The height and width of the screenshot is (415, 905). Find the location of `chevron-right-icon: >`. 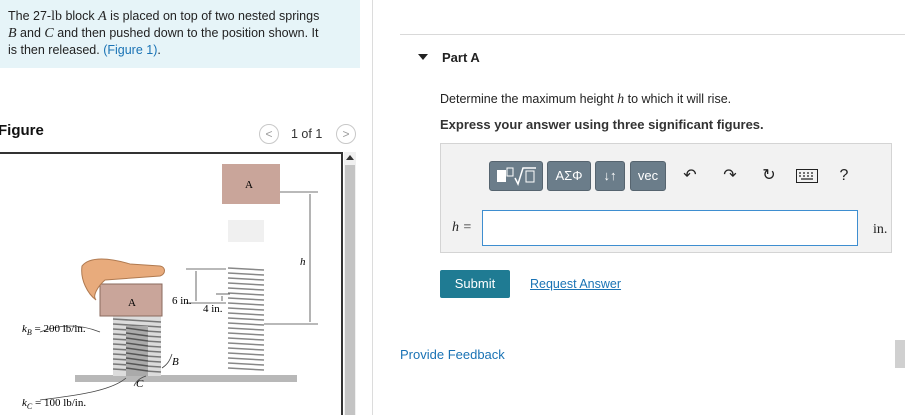

chevron-right-icon: > is located at coordinates (346, 134).